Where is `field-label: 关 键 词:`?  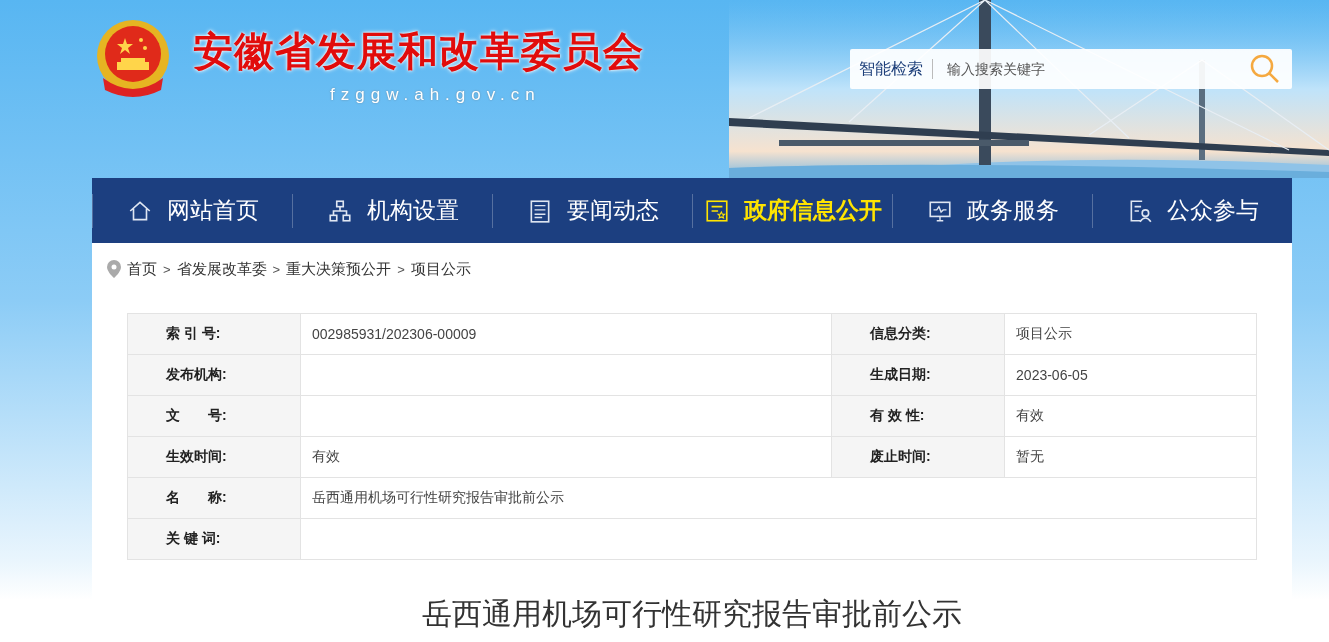 field-label: 关 键 词: is located at coordinates (214, 539).